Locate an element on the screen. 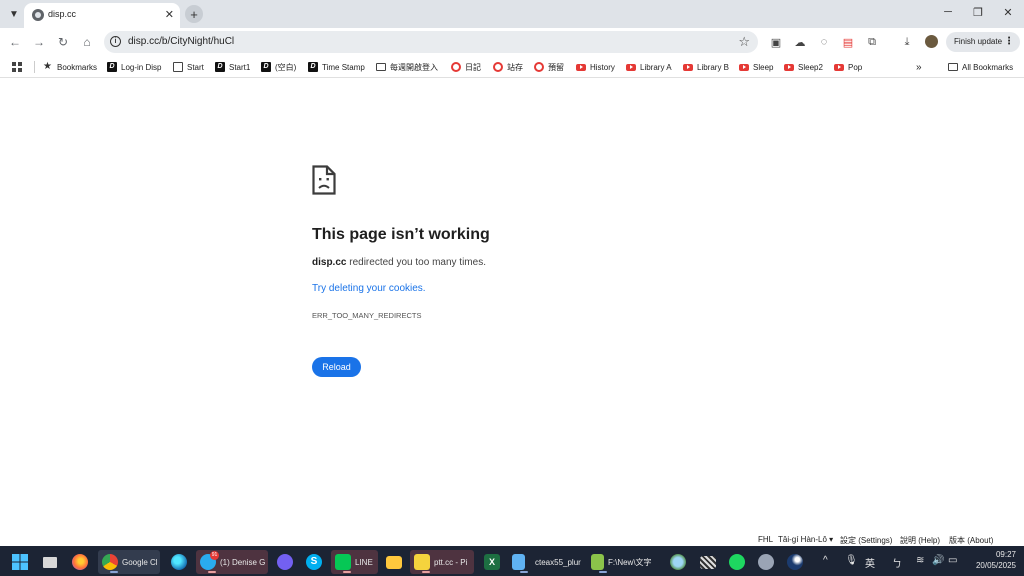  excel-icon: X is located at coordinates (492, 562).